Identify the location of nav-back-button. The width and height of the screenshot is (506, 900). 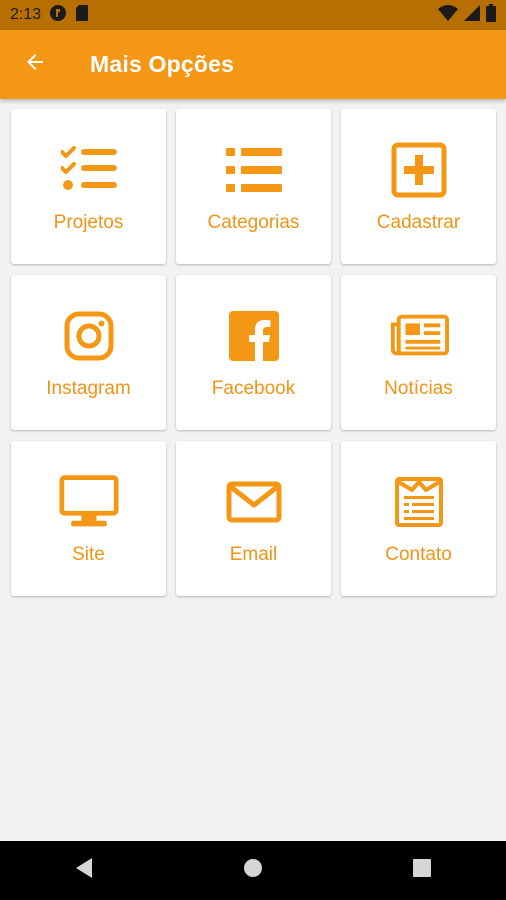
(84, 870).